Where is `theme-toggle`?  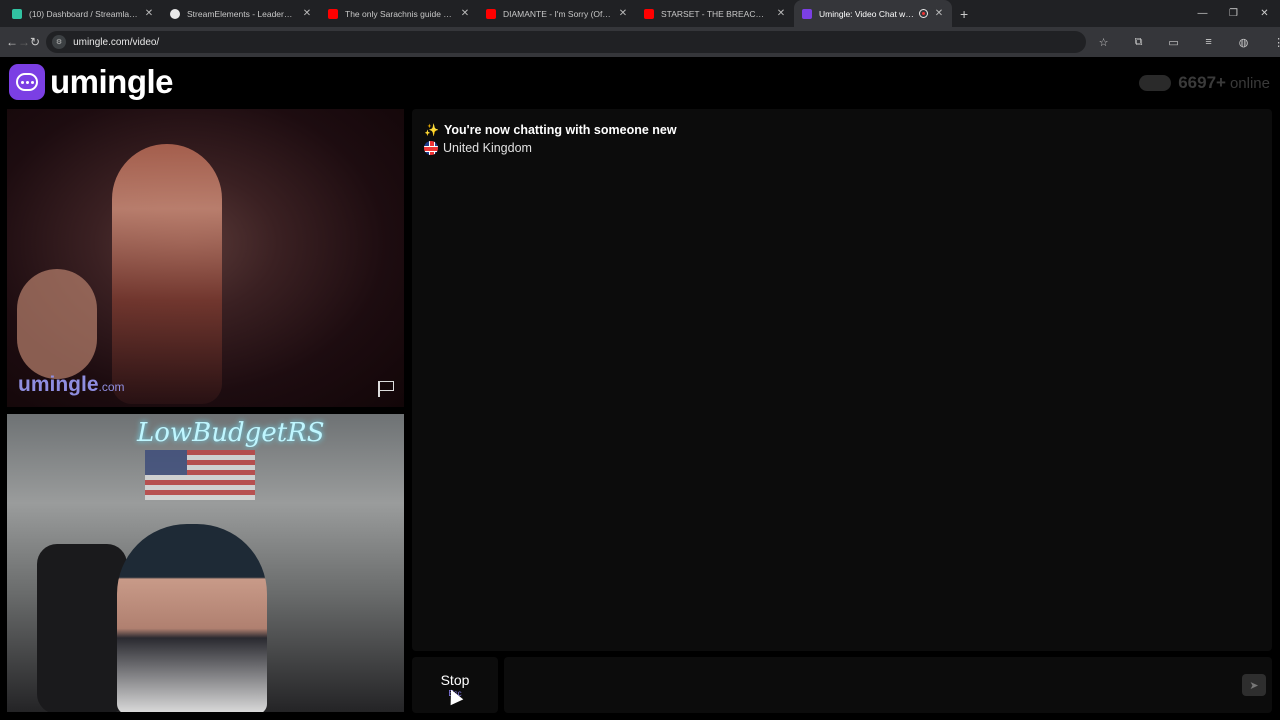 theme-toggle is located at coordinates (1155, 83).